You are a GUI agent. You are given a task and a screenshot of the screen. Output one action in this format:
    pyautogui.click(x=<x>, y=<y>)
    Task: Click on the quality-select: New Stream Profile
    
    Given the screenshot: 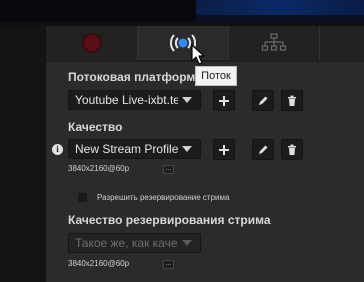 What is the action you would take?
    pyautogui.click(x=134, y=149)
    